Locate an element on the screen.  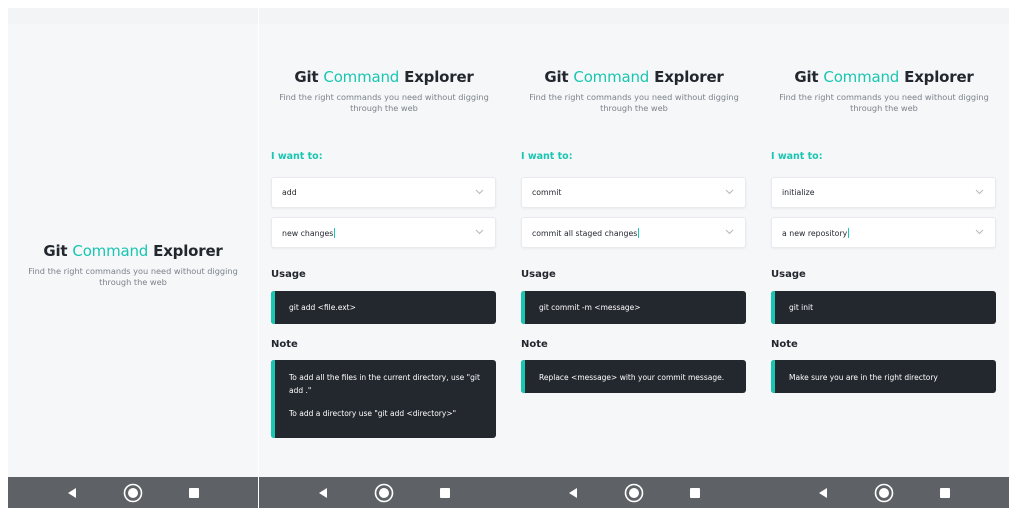
action-select-value: add is located at coordinates (289, 192).